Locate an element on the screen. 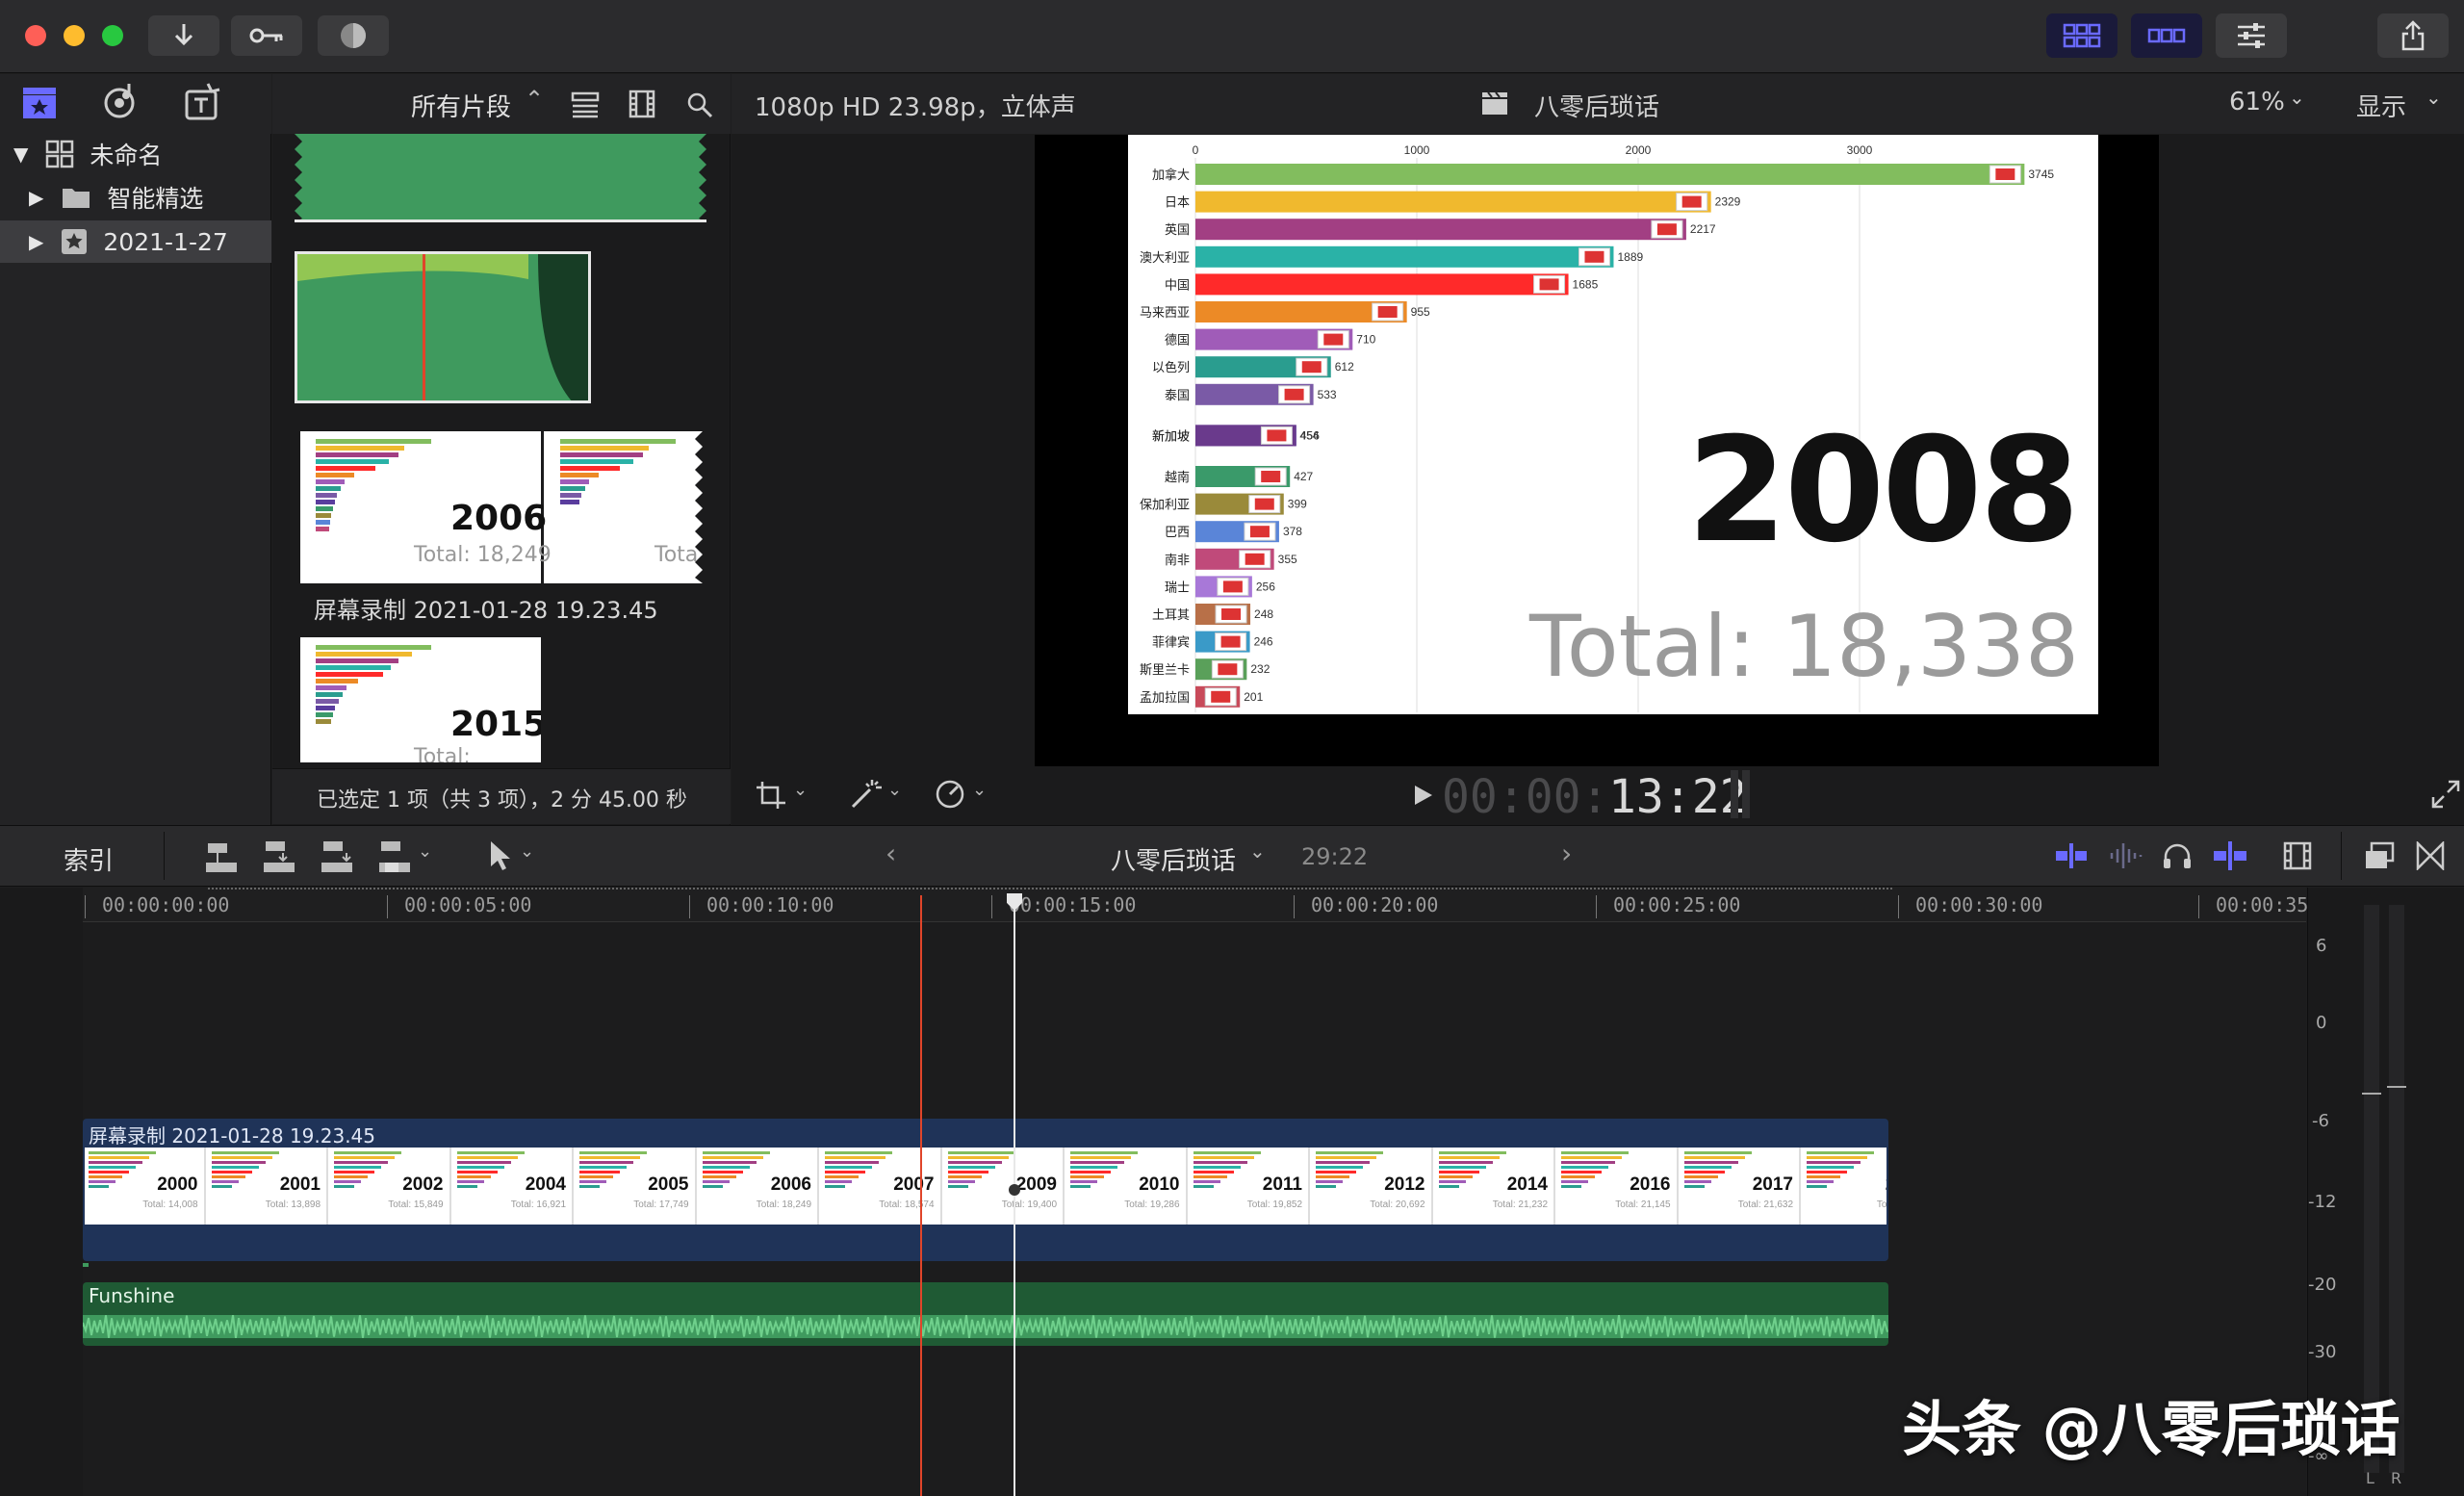 Image resolution: width=2464 pixels, height=1496 pixels. search-icon is located at coordinates (699, 105).